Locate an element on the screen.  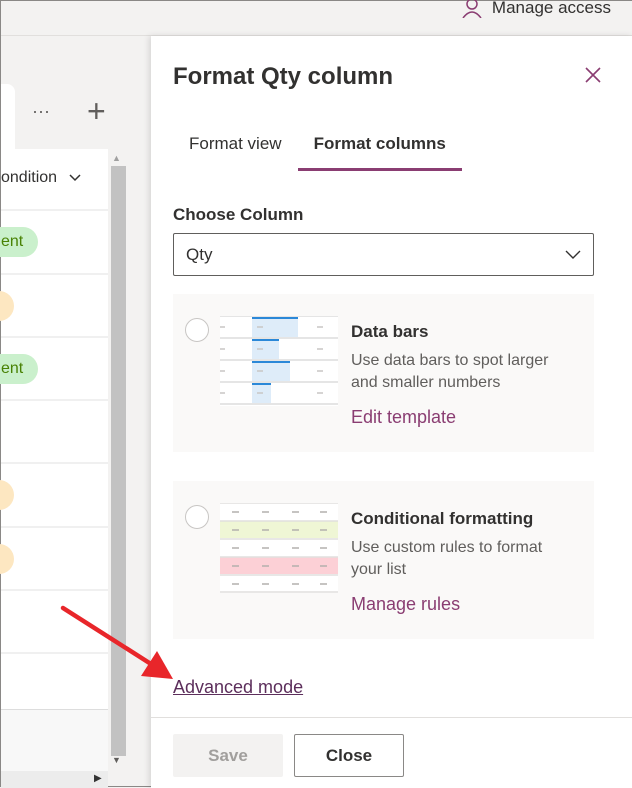
list-footer is located at coordinates (54, 740).